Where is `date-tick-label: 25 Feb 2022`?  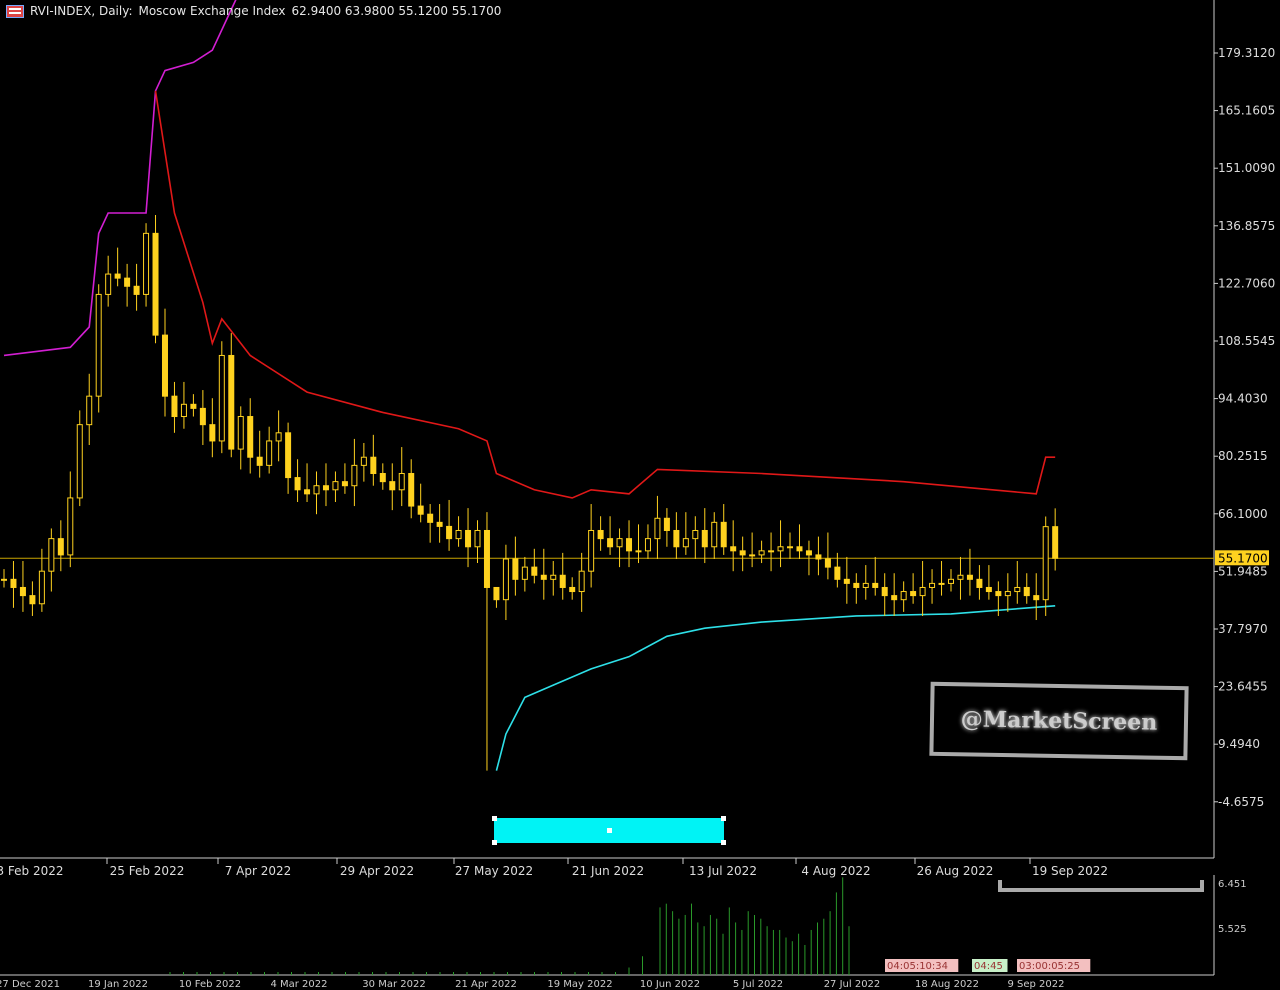
date-tick-label: 25 Feb 2022 is located at coordinates (147, 871).